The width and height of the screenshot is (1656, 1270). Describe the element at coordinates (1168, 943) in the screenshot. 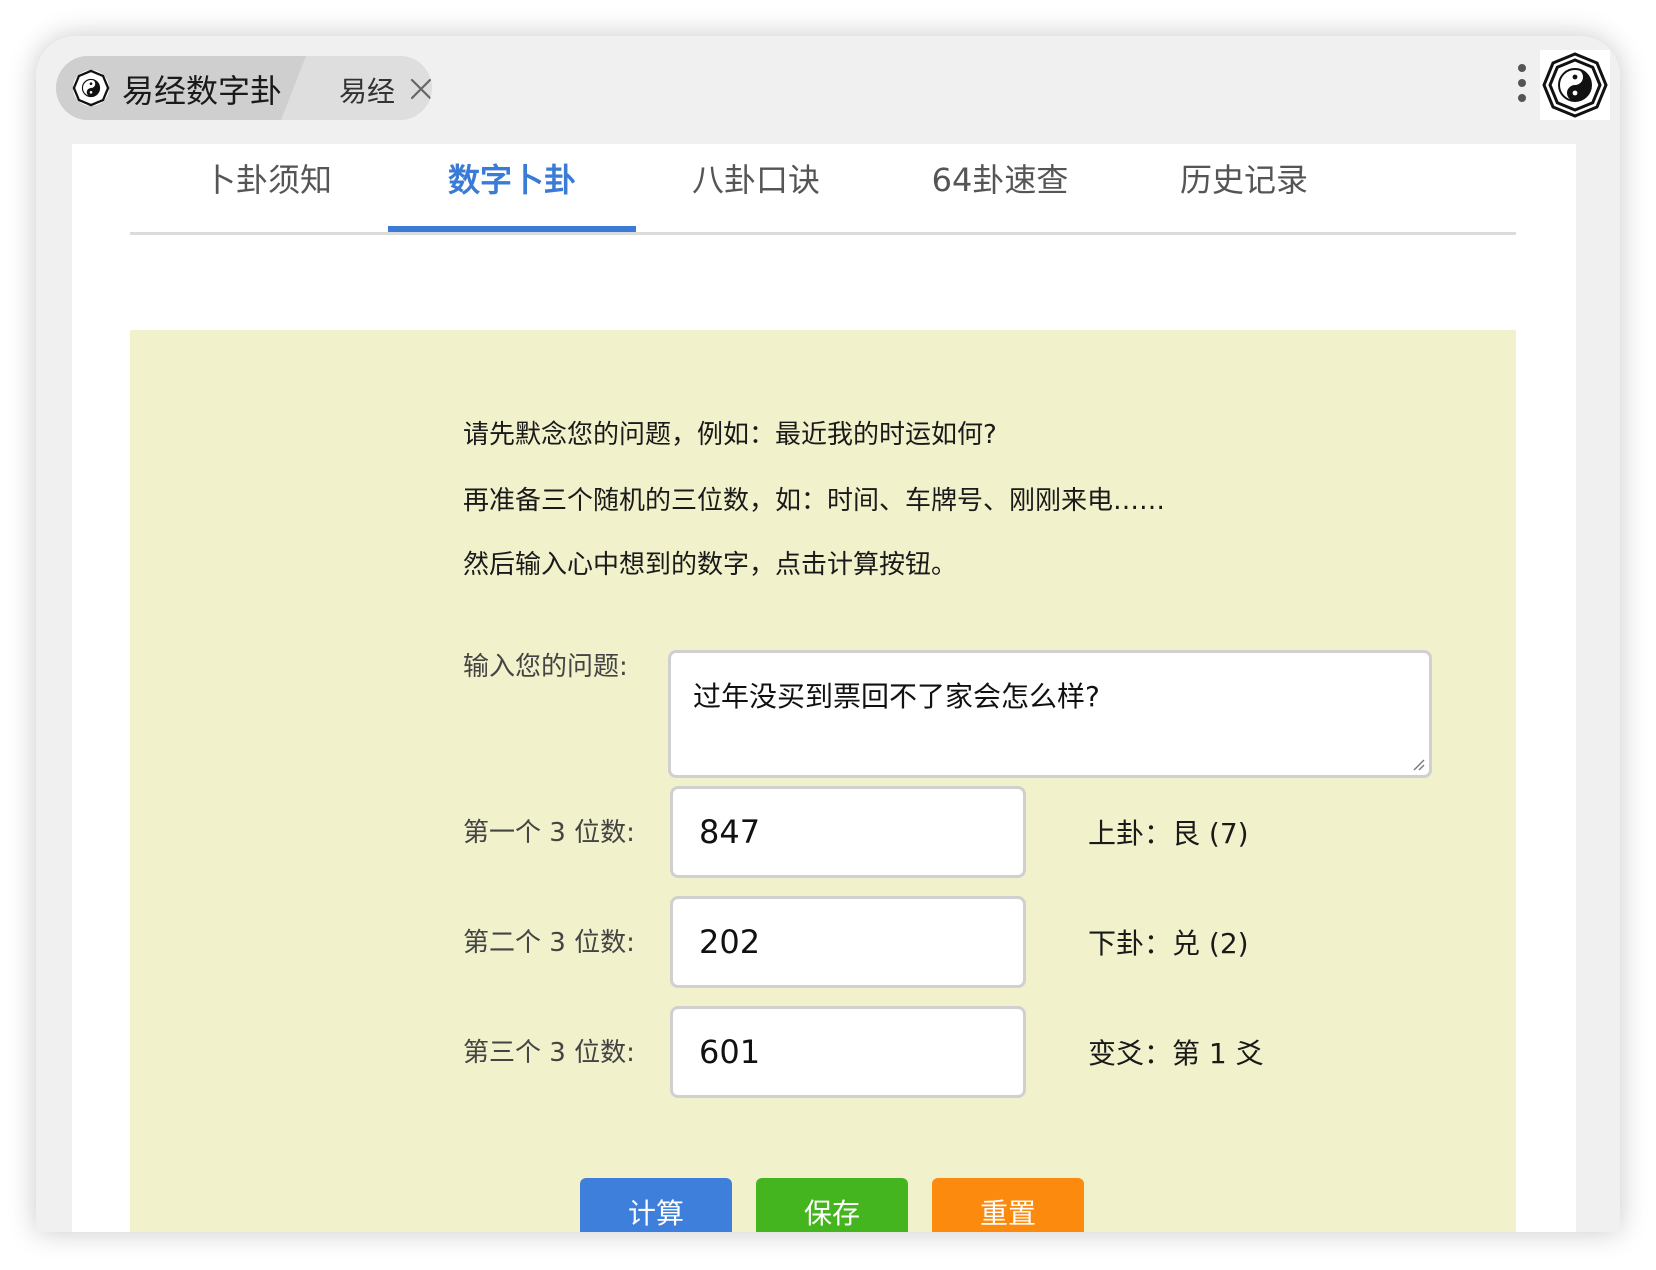

I see `lower-trigram-result: 下卦：兑 (2)` at that location.